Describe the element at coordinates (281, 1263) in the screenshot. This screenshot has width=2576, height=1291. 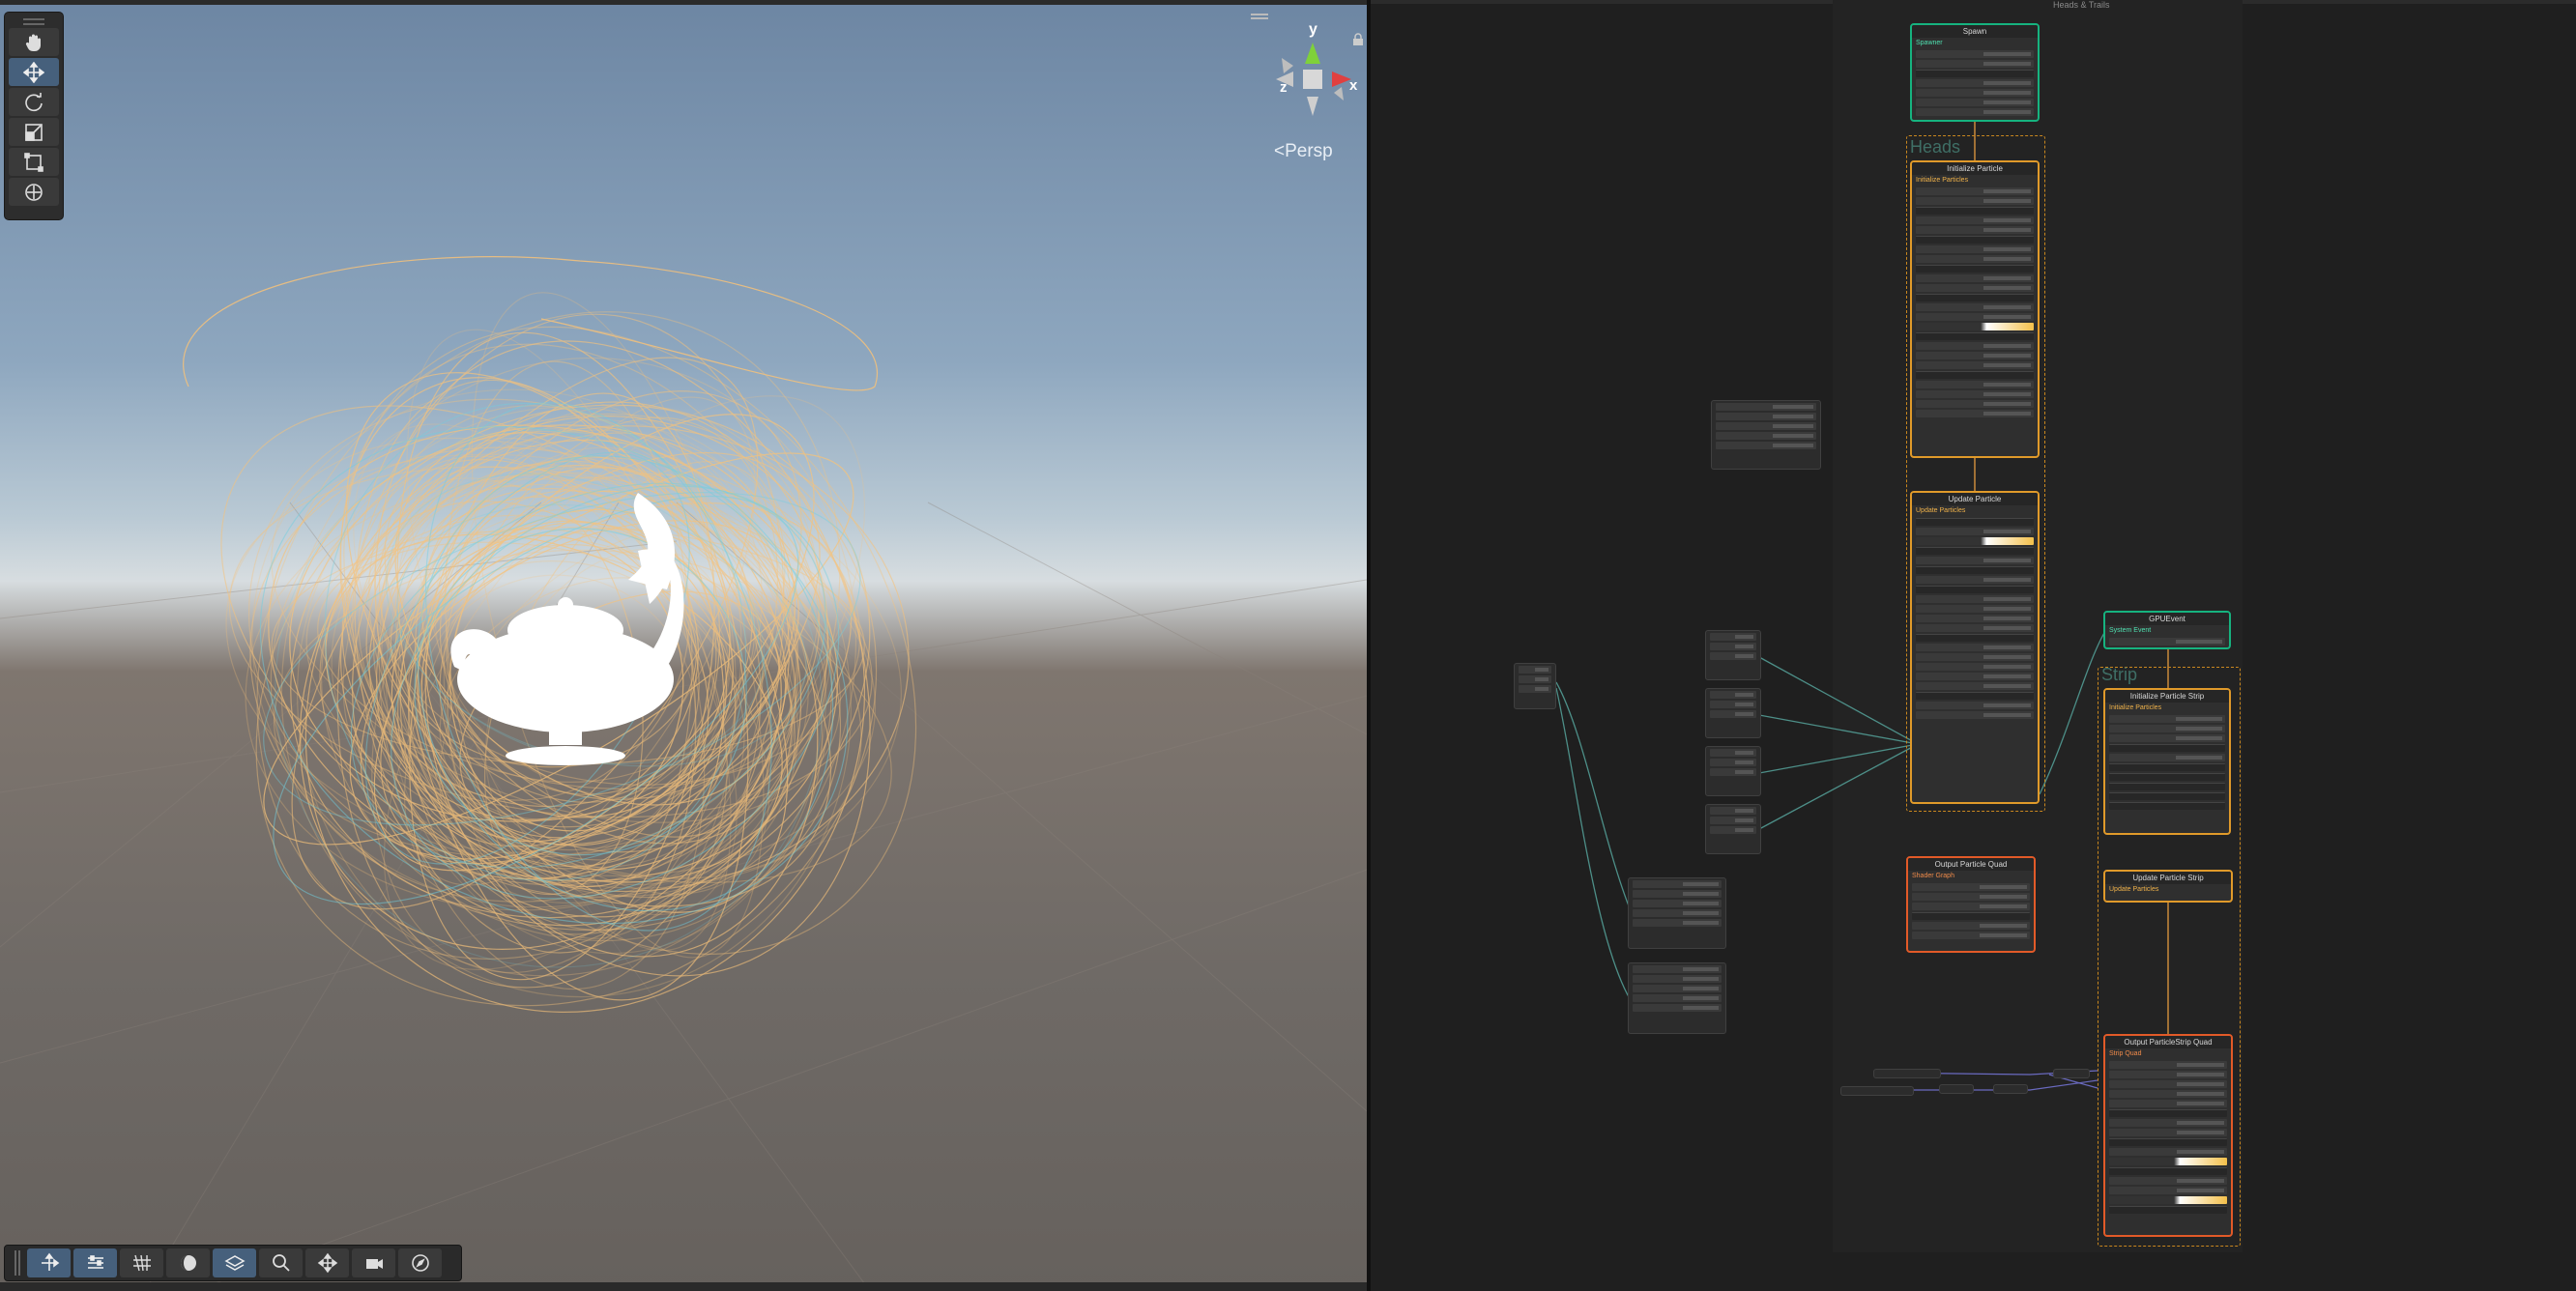
I see `search-overlay-button` at that location.